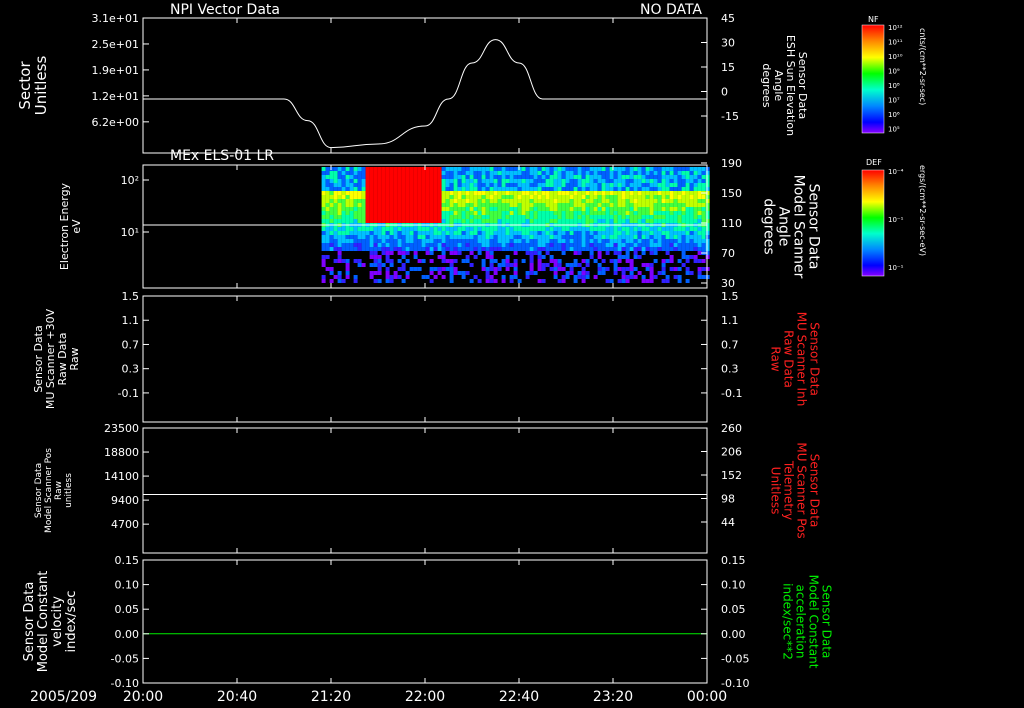  What do you see at coordinates (730, 369) in the screenshot?
I see `tick-label-right: 0.3` at bounding box center [730, 369].